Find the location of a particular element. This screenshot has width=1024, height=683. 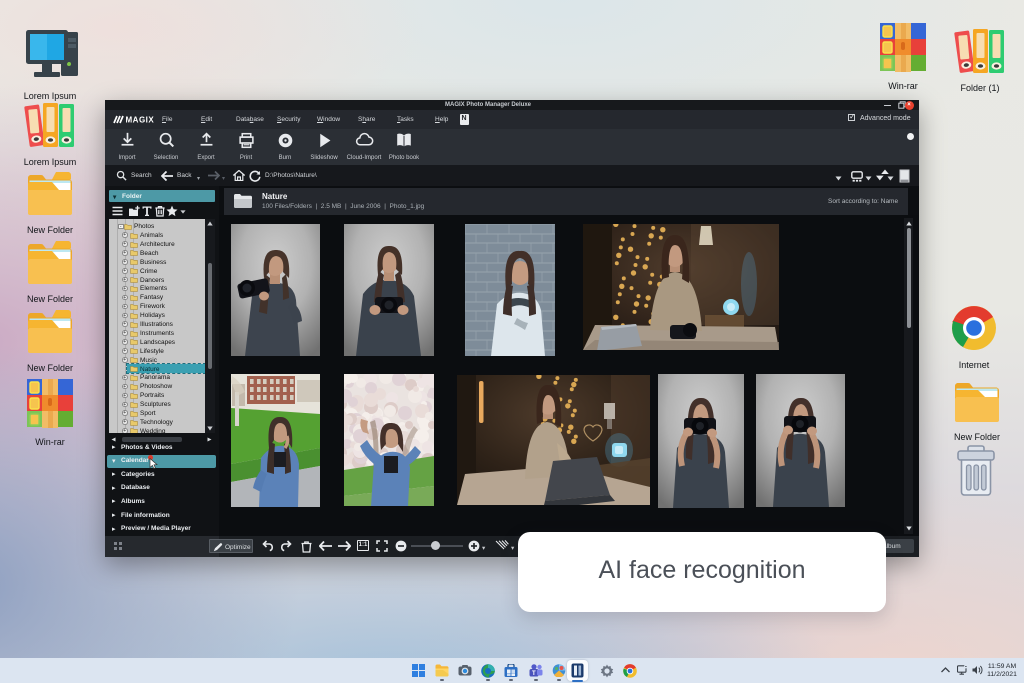

svg-text: T is located at coordinates (534, 674).